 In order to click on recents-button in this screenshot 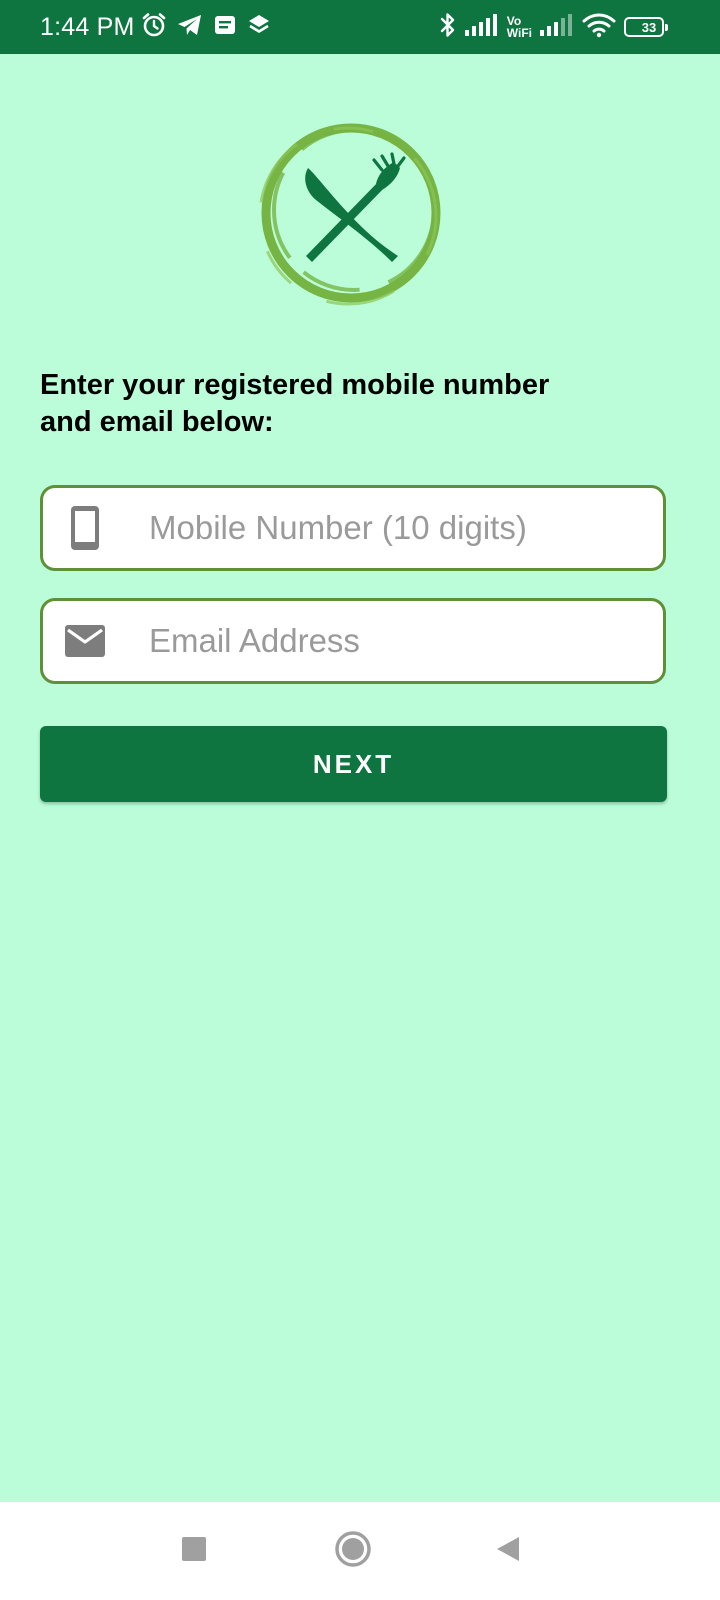, I will do `click(194, 1551)`.